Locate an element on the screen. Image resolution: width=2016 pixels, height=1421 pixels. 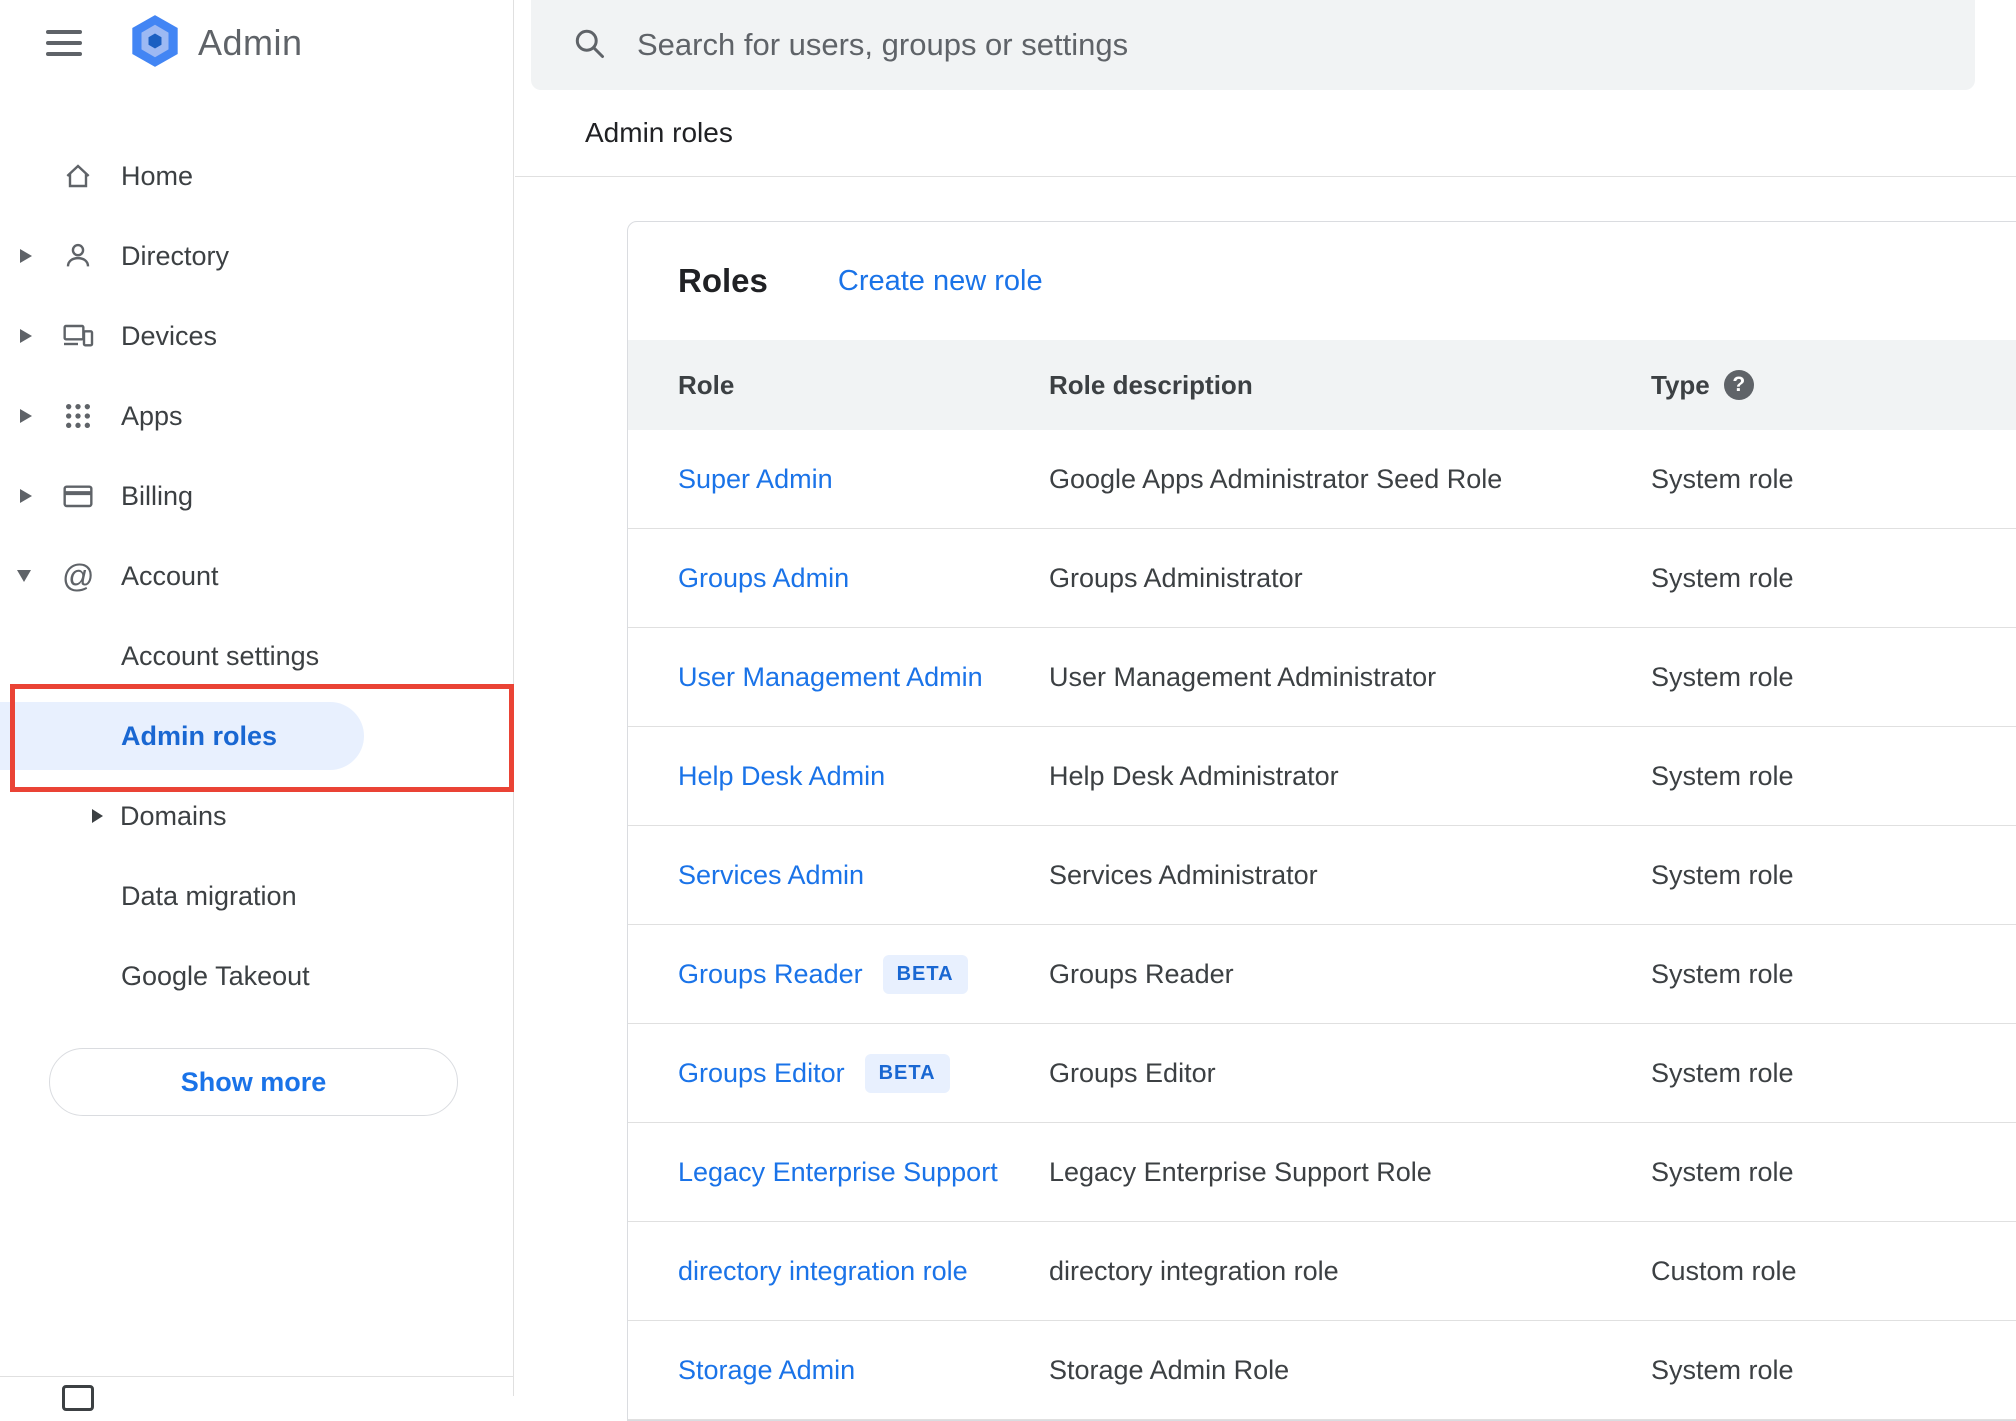
role-description: Google Apps Administrator Seed Role is located at coordinates (1276, 478).